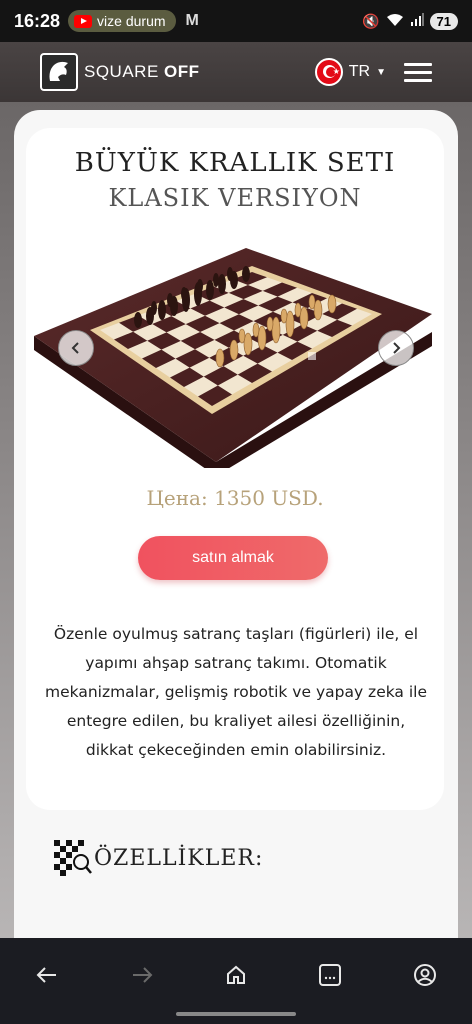 Image resolution: width=472 pixels, height=1024 pixels. What do you see at coordinates (192, 20) in the screenshot?
I see `gmail-icon: M` at bounding box center [192, 20].